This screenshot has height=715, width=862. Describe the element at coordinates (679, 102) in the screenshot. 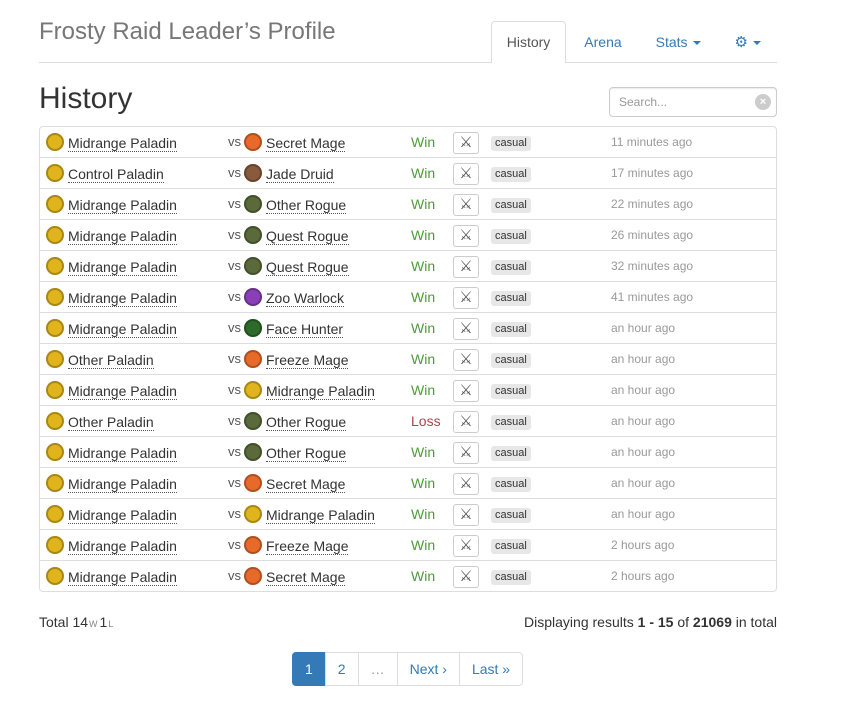

I see `search-input` at that location.